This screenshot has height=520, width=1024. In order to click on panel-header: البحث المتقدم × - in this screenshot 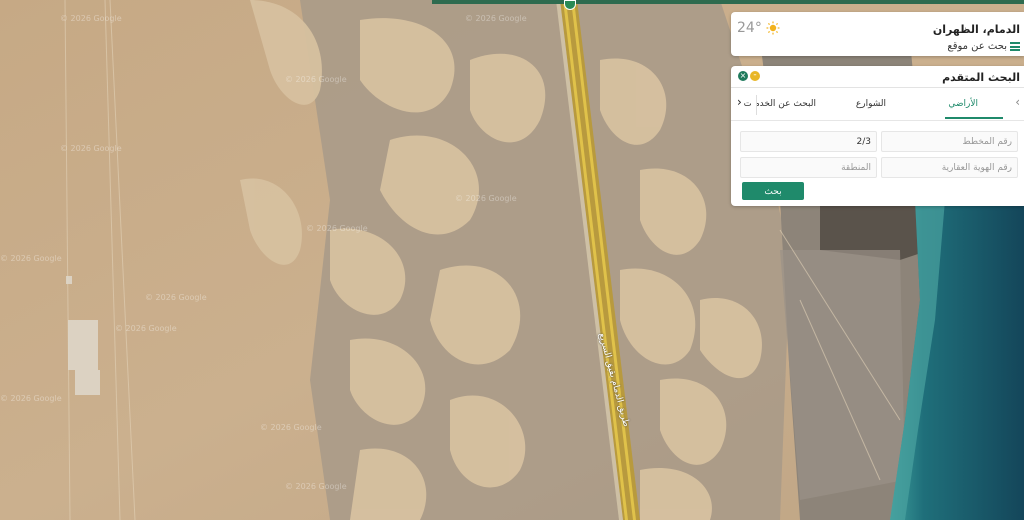, I will do `click(877, 77)`.